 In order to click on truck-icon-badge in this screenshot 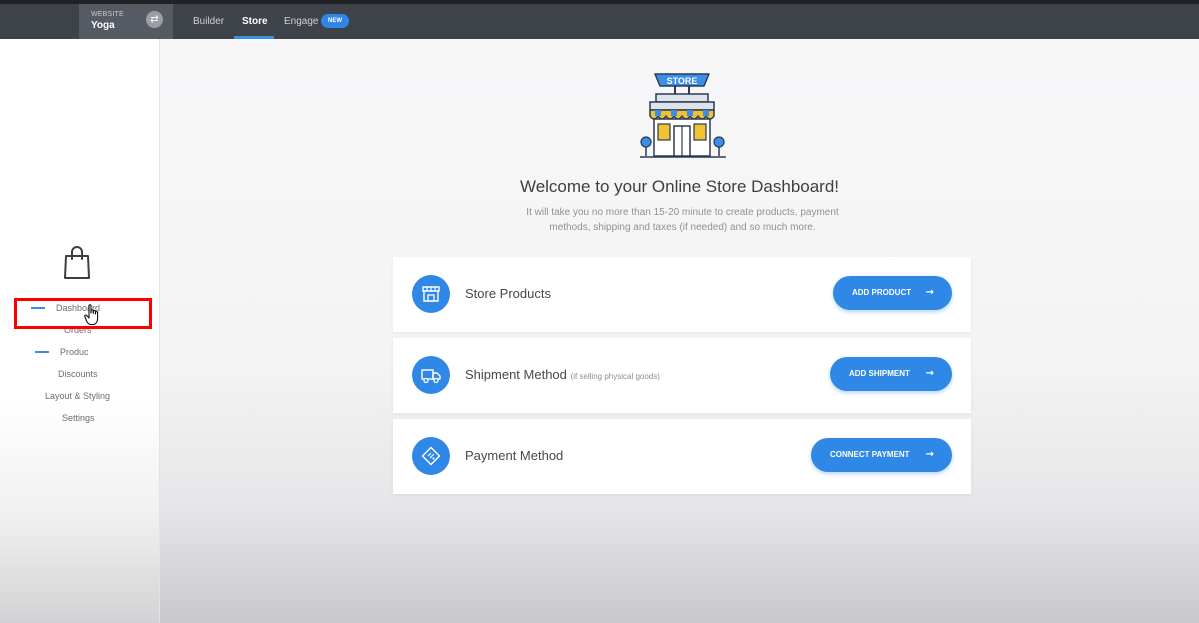, I will do `click(431, 375)`.